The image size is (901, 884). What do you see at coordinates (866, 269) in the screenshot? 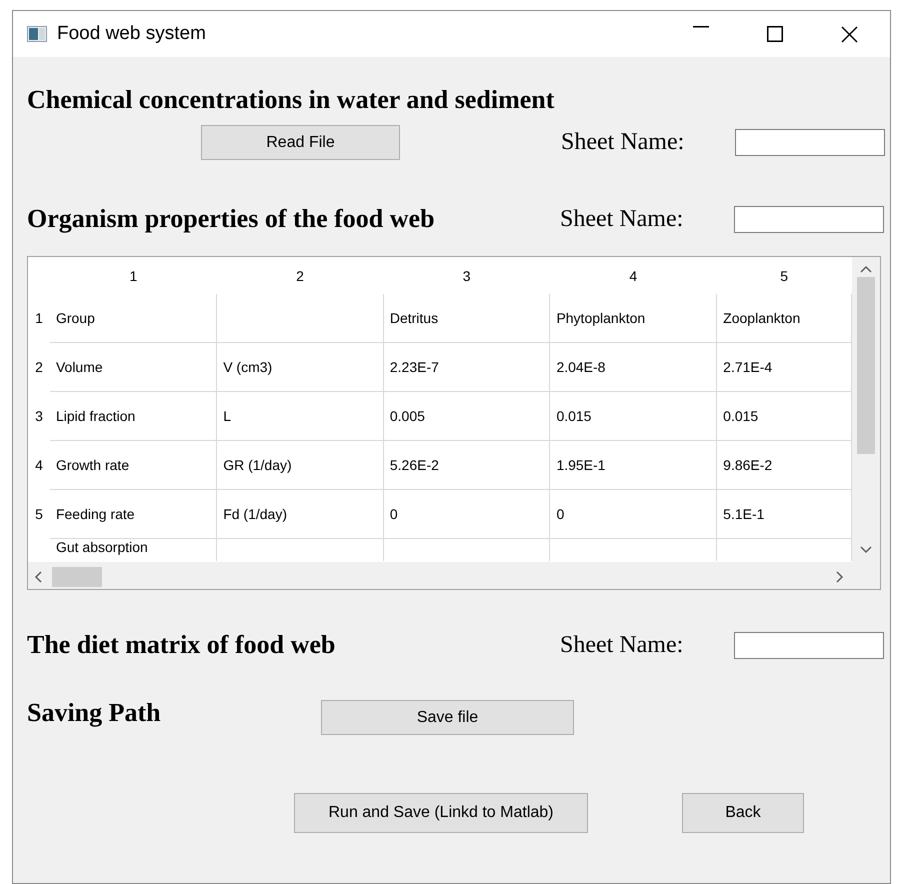
I see `scroll-up-icon` at bounding box center [866, 269].